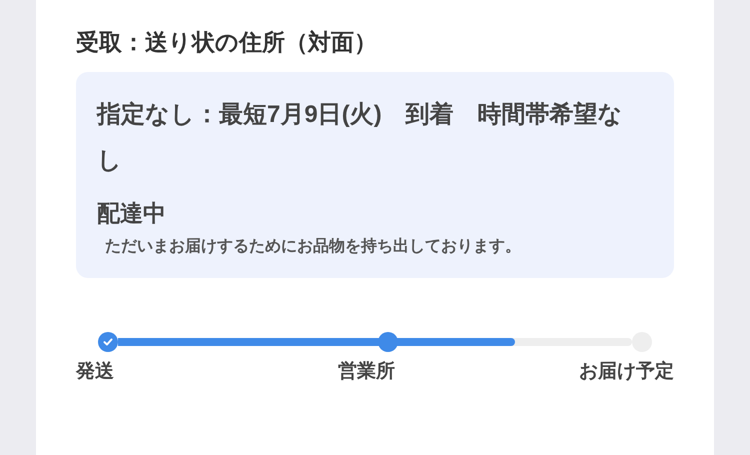 This screenshot has height=455, width=750. Describe the element at coordinates (227, 42) in the screenshot. I see `section-title: 受取：送り状の住所（対面）` at that location.